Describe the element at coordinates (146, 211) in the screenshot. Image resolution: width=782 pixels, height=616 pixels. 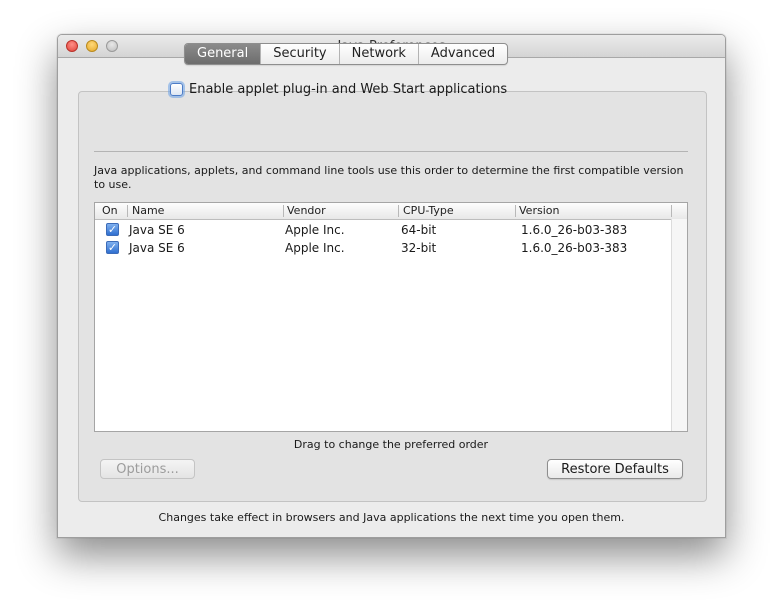
I see `column-header-name: Name` at that location.